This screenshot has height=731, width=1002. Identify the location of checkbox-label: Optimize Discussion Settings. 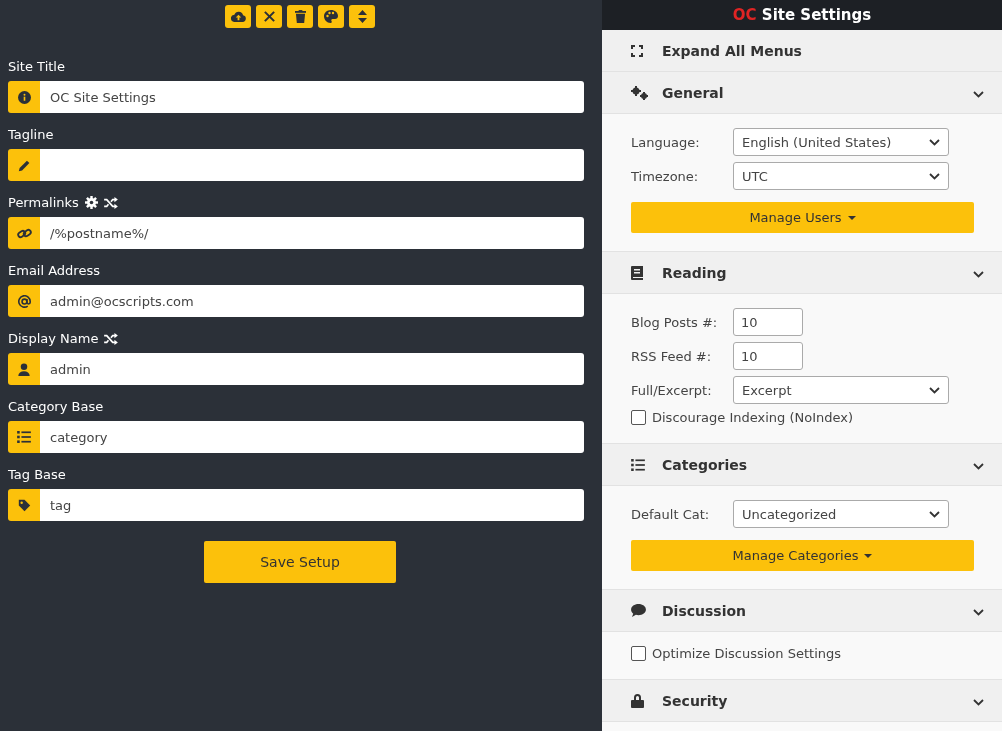
(746, 653).